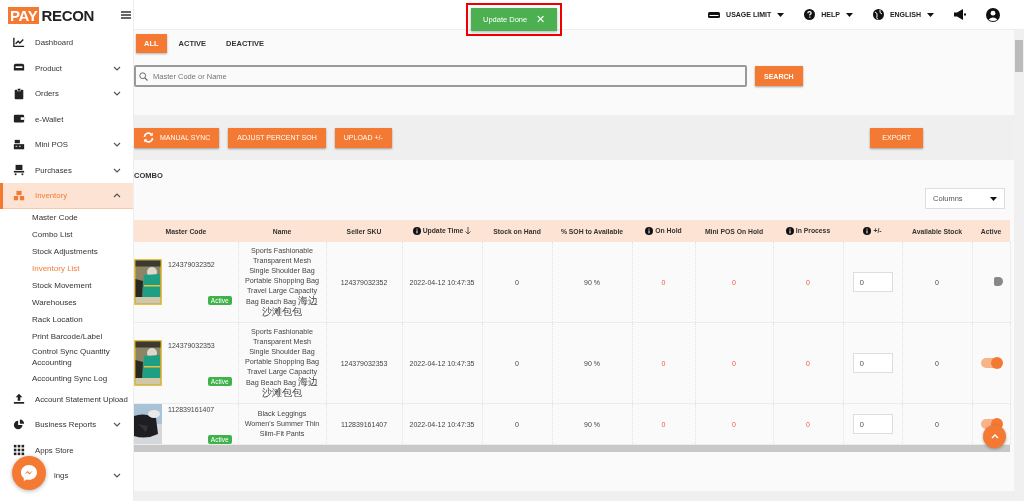  I want to click on pie-chart-icon, so click(19, 424).